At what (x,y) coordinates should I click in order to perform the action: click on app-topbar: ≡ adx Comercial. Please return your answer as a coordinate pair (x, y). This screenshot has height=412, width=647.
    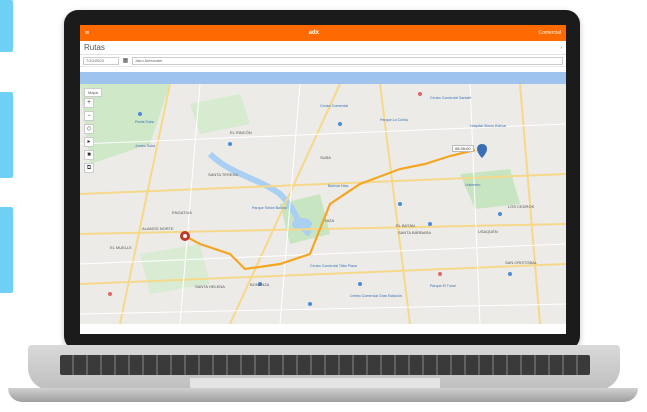
    Looking at the image, I should click on (323, 33).